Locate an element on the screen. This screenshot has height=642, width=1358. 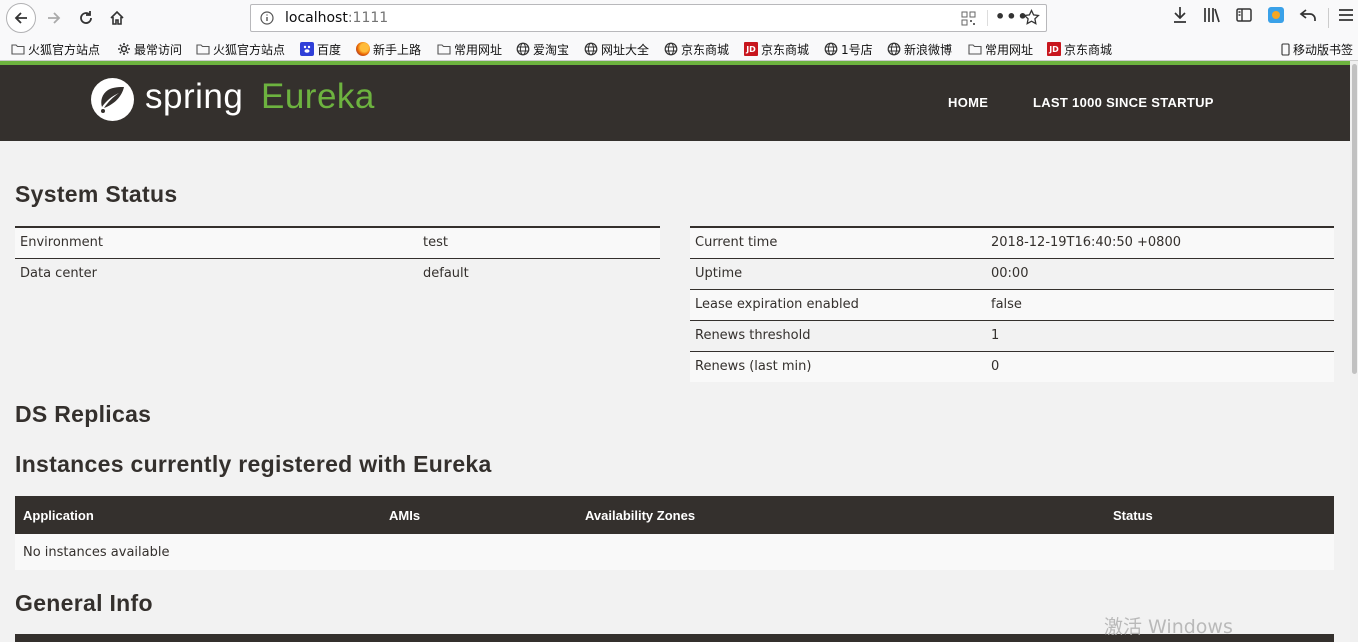
bookmark-item: 最常访问 is located at coordinates (149, 49).